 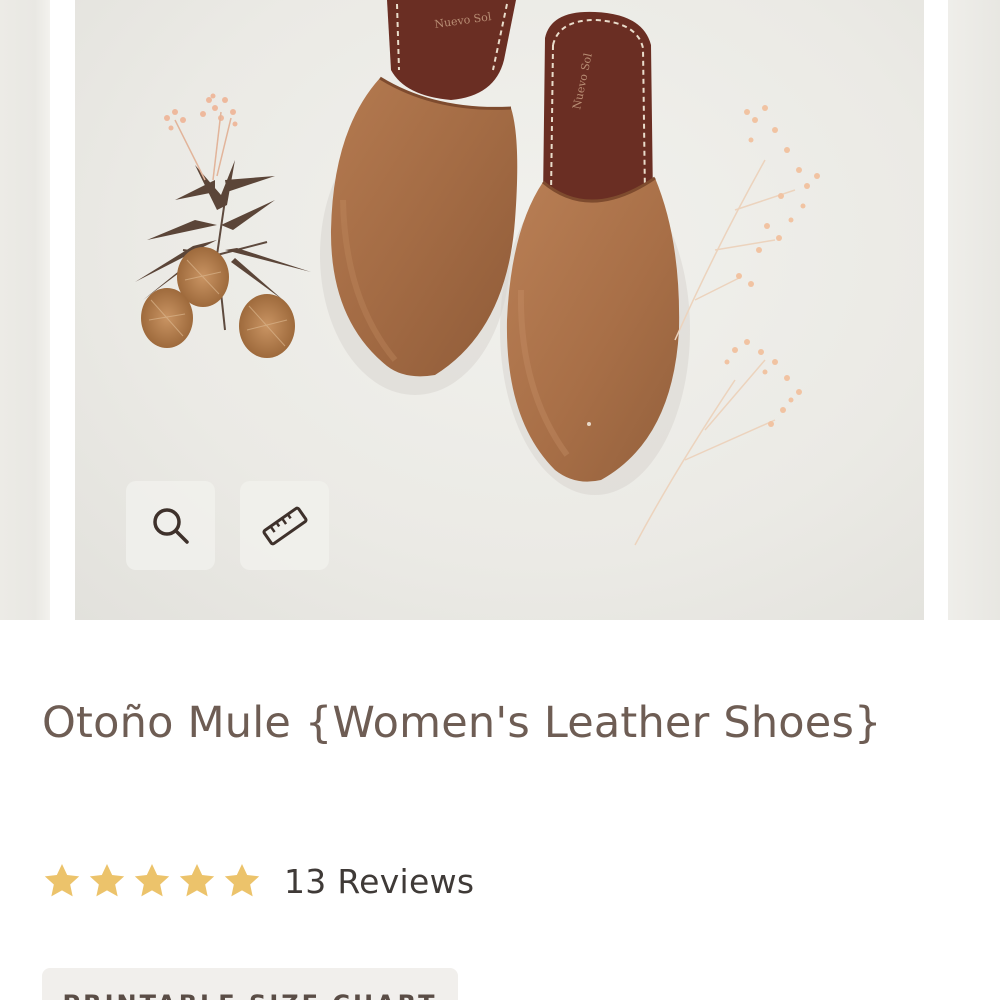 I want to click on product-title: Otoño Mule {Women's Leather Shoes}, so click(x=462, y=723).